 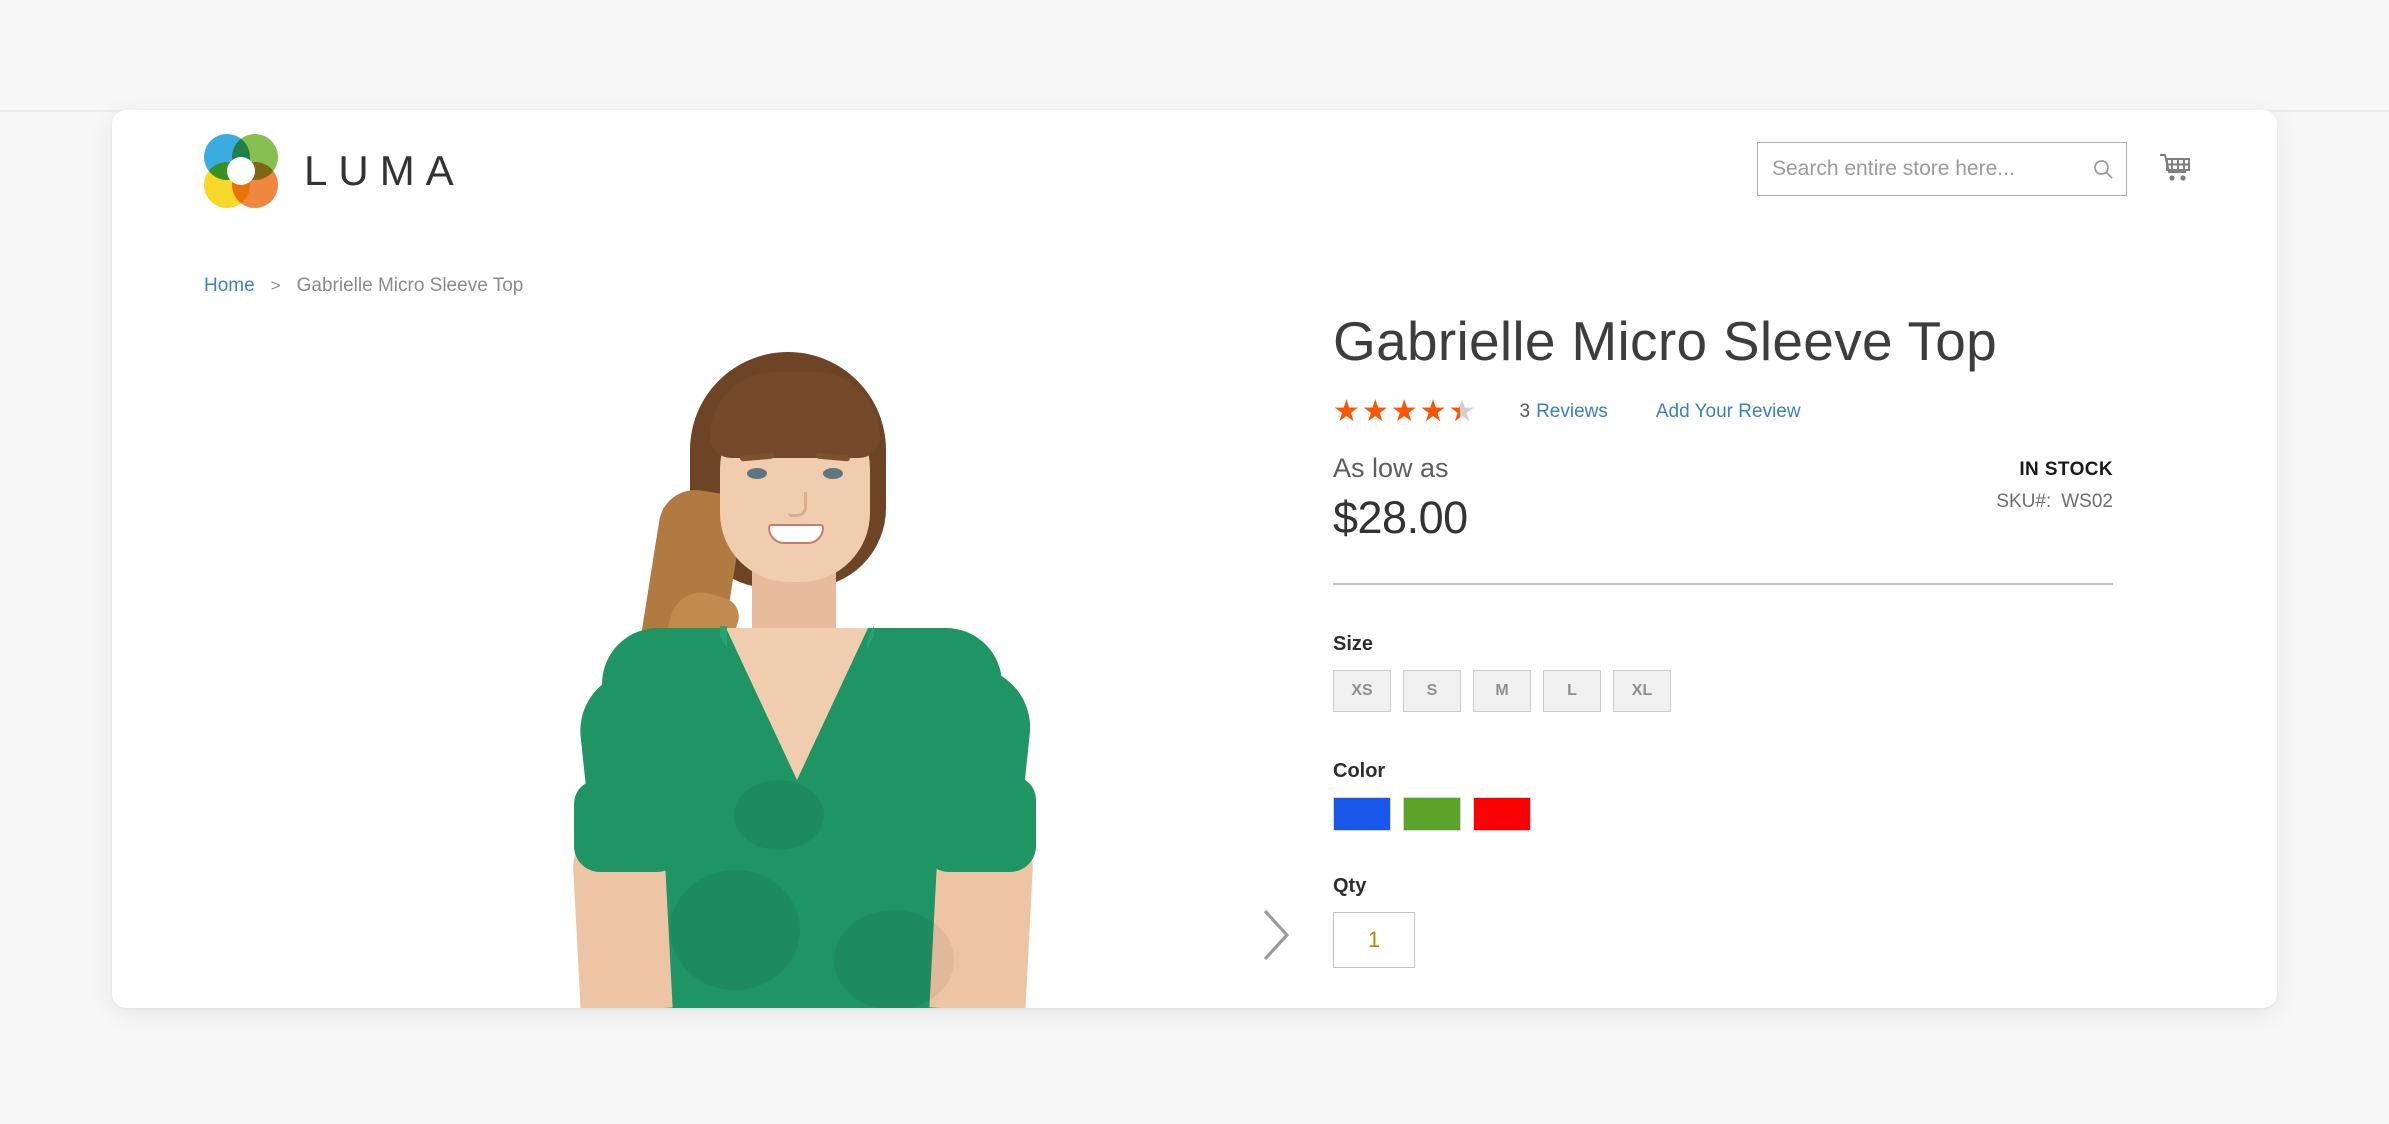 I want to click on price-row: As low as $28.00 IN STOCK SKU#: WS02, so click(x=1723, y=505).